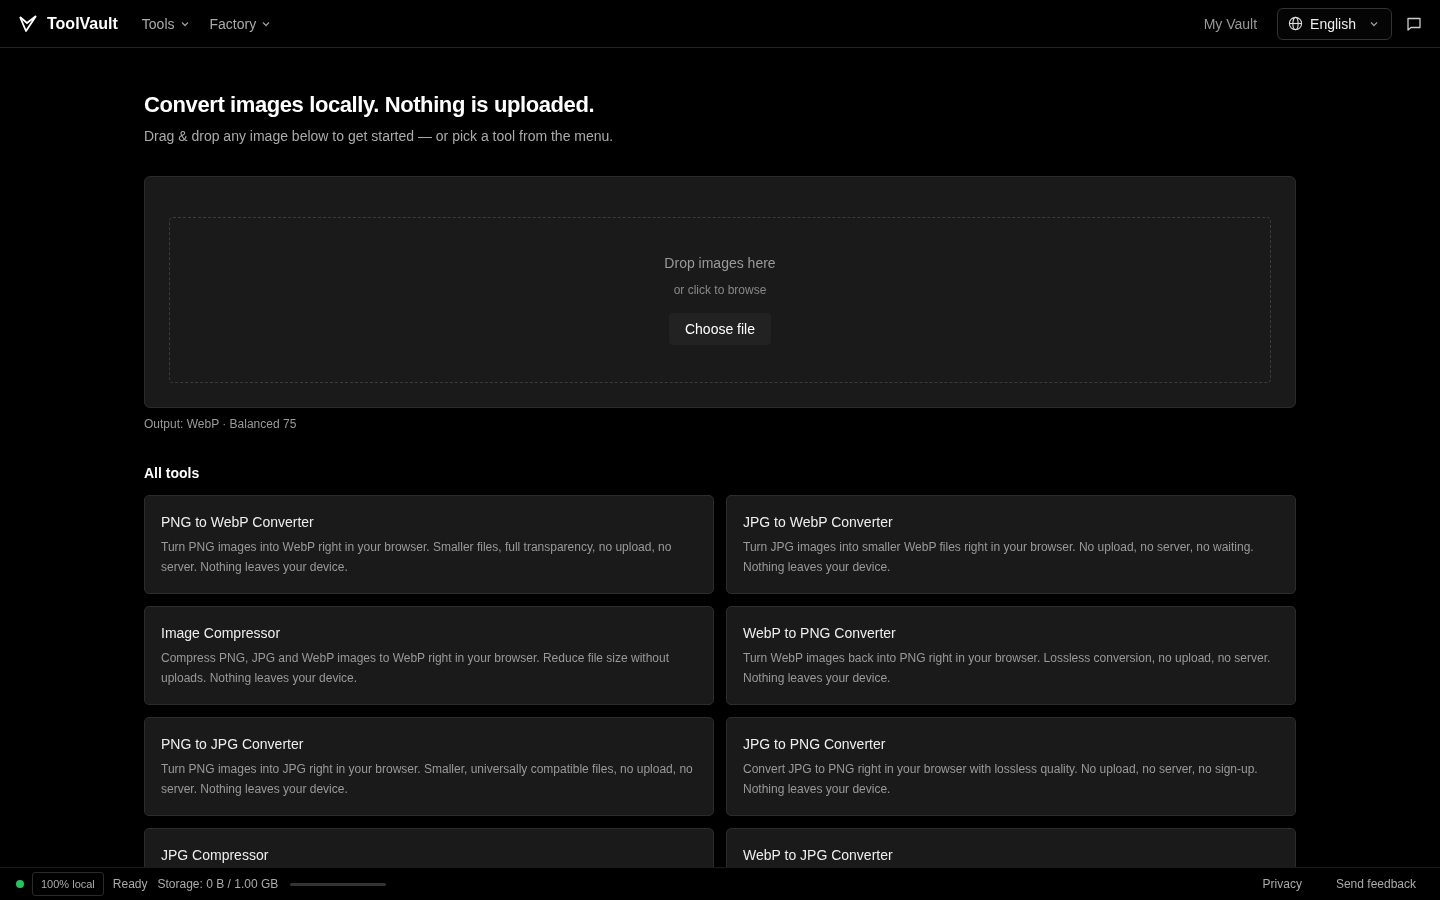  What do you see at coordinates (1334, 23) in the screenshot?
I see `language-select: English` at bounding box center [1334, 23].